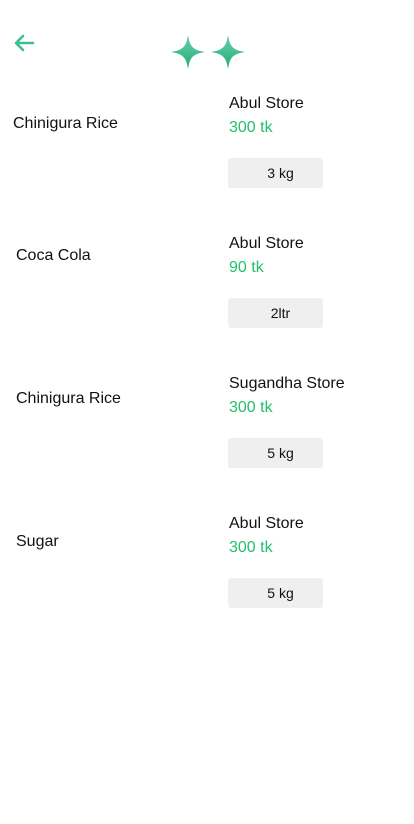  What do you see at coordinates (246, 267) in the screenshot?
I see `item-price: 90 tk` at bounding box center [246, 267].